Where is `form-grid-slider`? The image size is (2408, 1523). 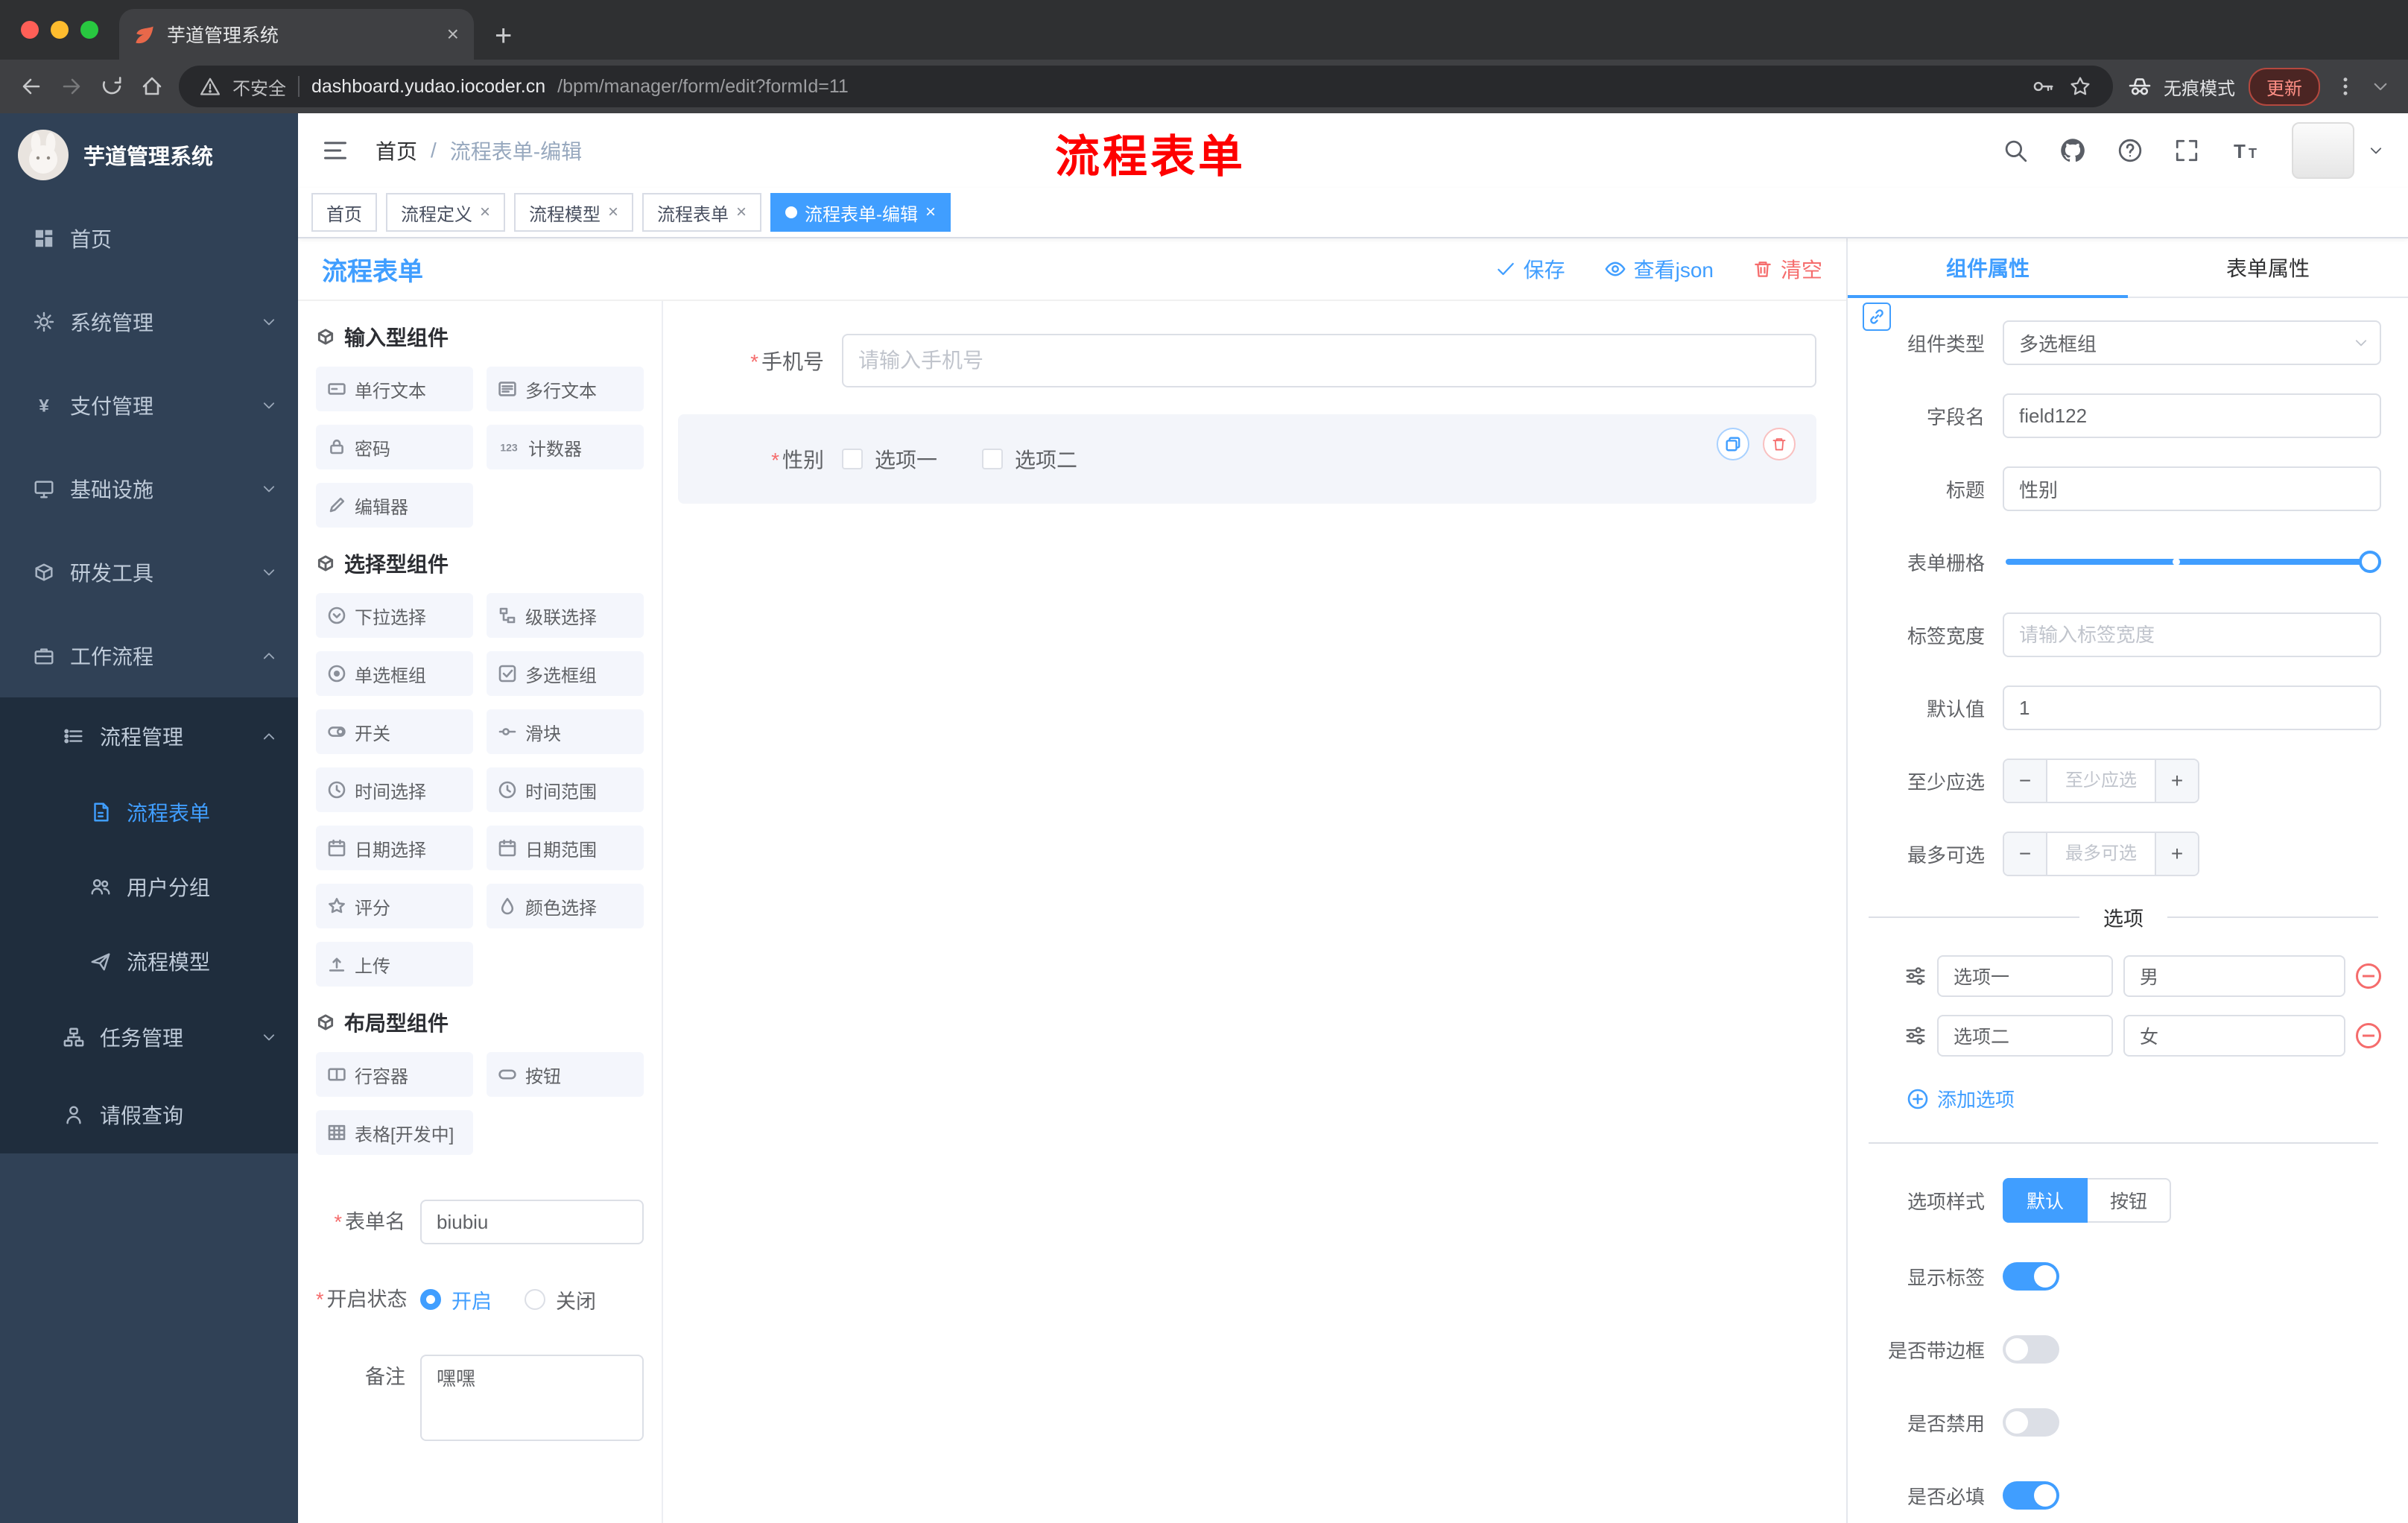
form-grid-slider is located at coordinates (2193, 562).